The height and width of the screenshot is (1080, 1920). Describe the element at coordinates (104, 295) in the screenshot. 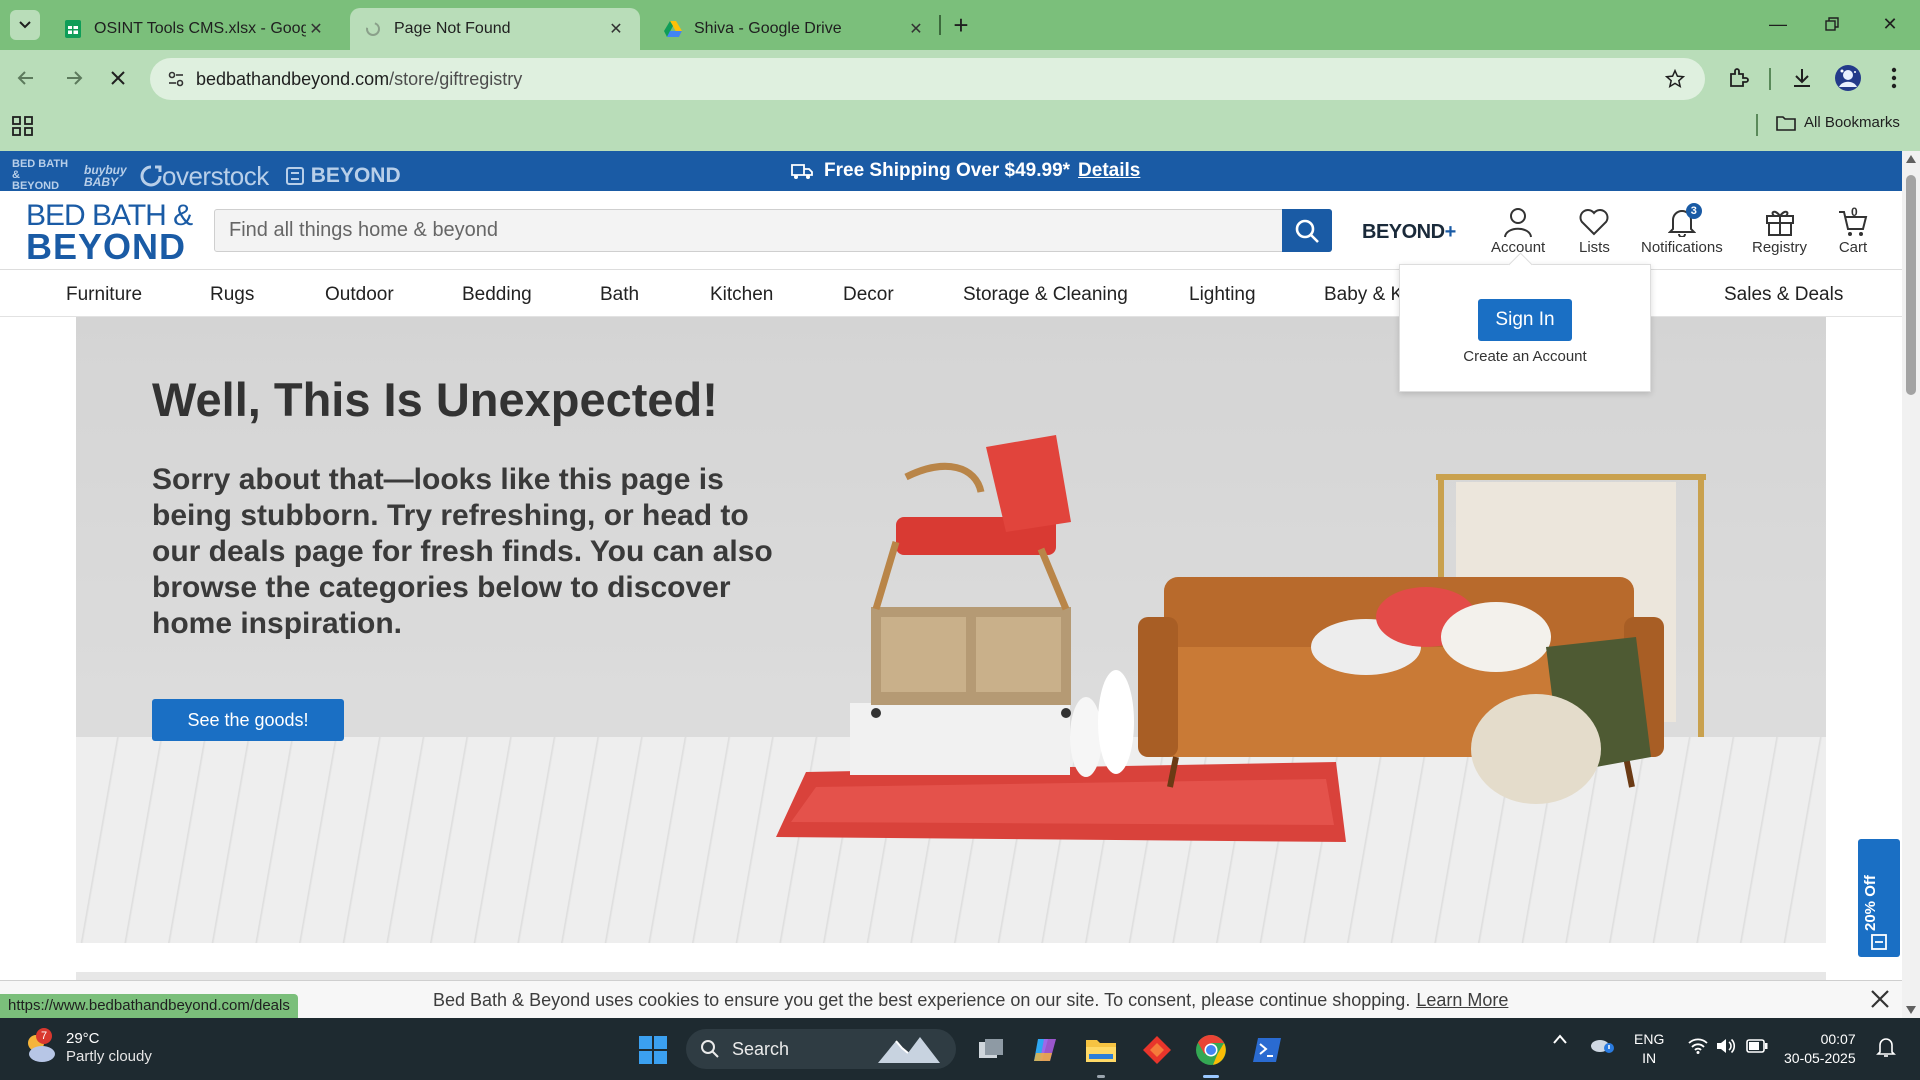

I see `category-furniture: Furniture` at that location.